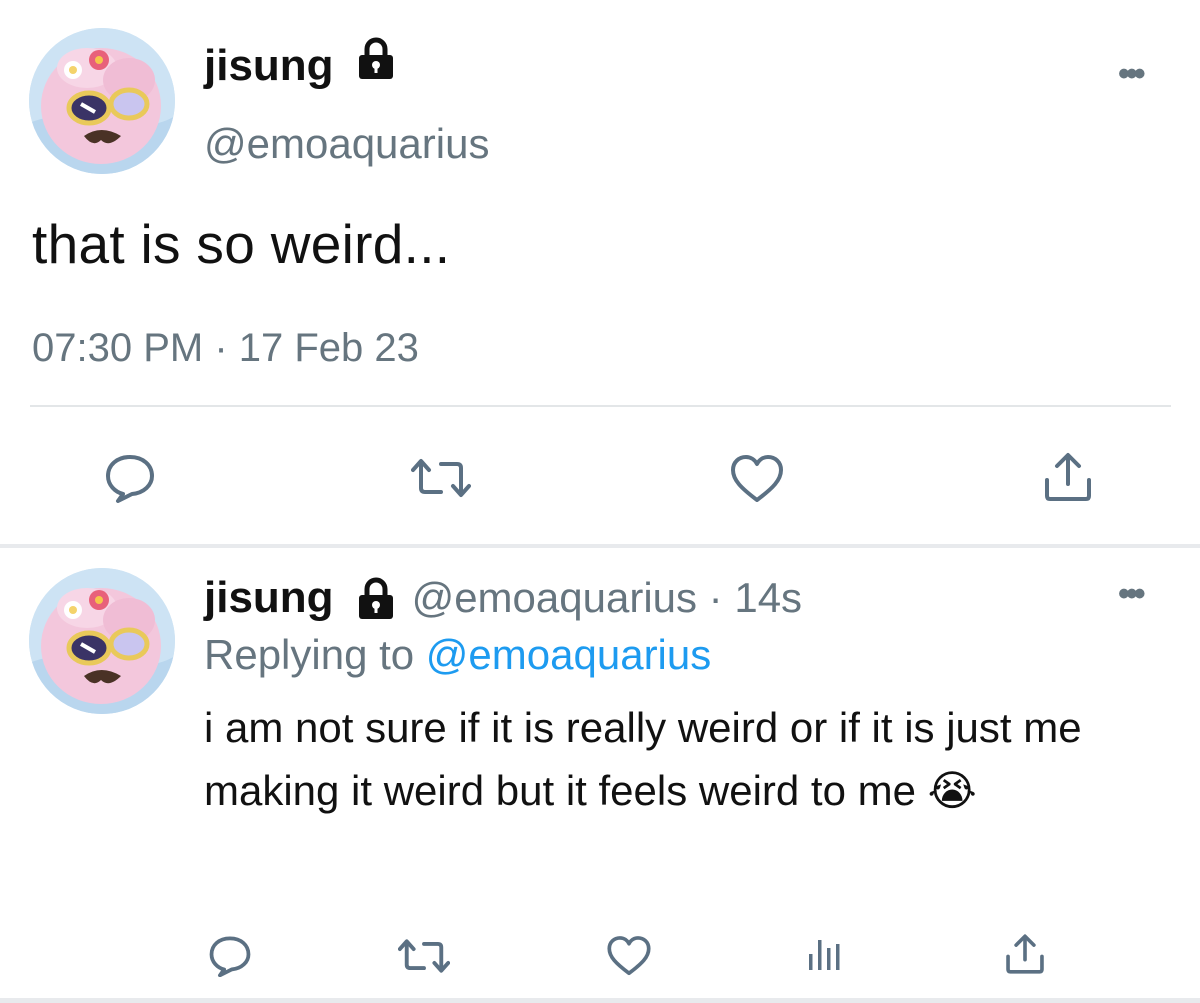 Image resolution: width=1200 pixels, height=1003 pixels. I want to click on bottom-separator, so click(600, 1000).